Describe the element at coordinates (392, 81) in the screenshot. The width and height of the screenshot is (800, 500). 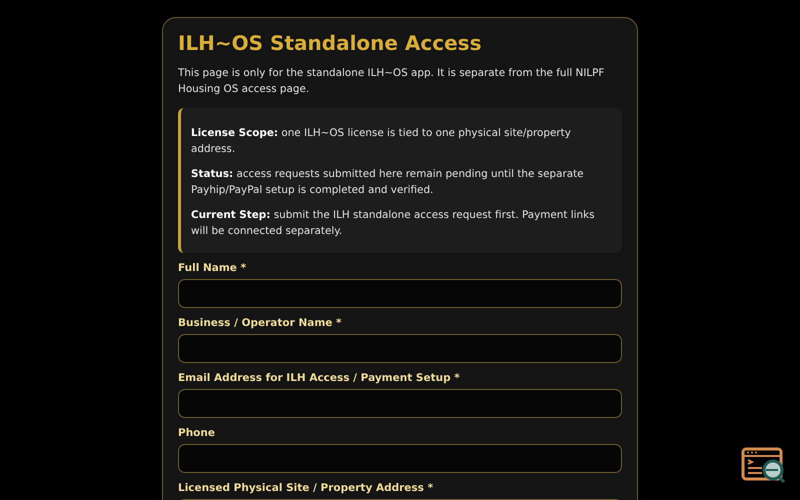
I see `intro-text: This page is only for the standalone ILH~OS app. It is separate from the full NILPF Housing OS access page.` at that location.